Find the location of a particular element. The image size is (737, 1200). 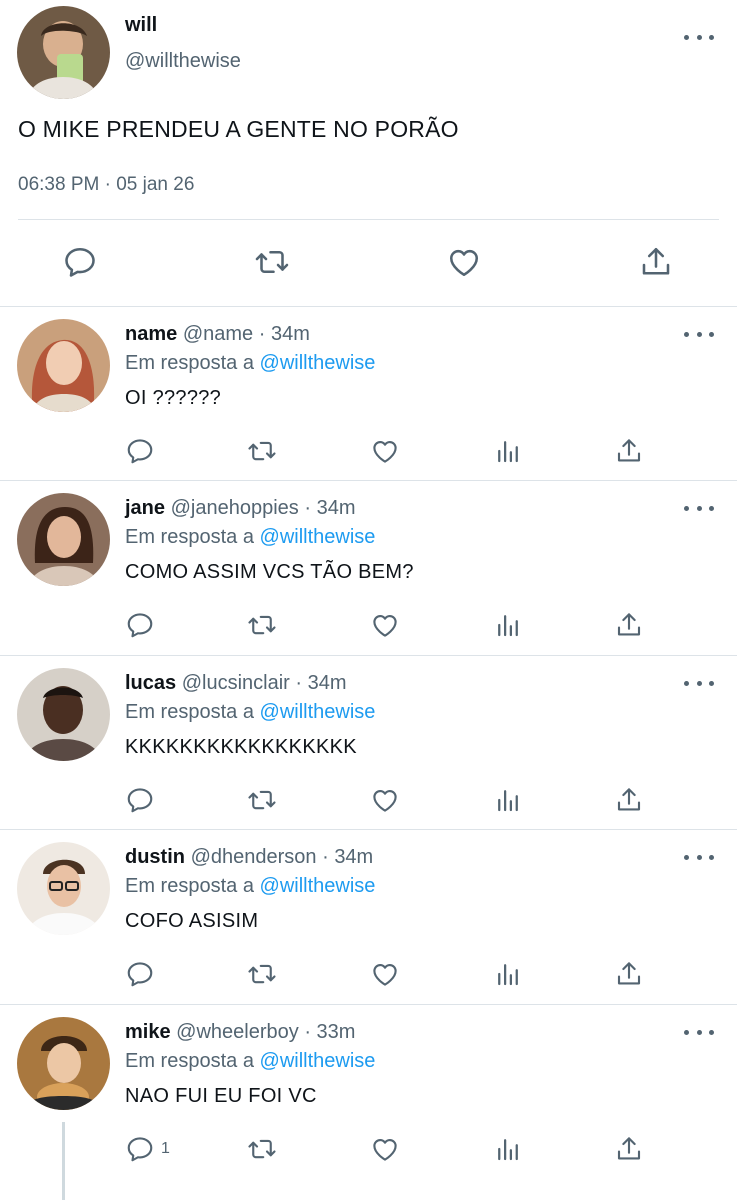

reply-text: KKKKKKKKKKKKKKKKK is located at coordinates (241, 747).